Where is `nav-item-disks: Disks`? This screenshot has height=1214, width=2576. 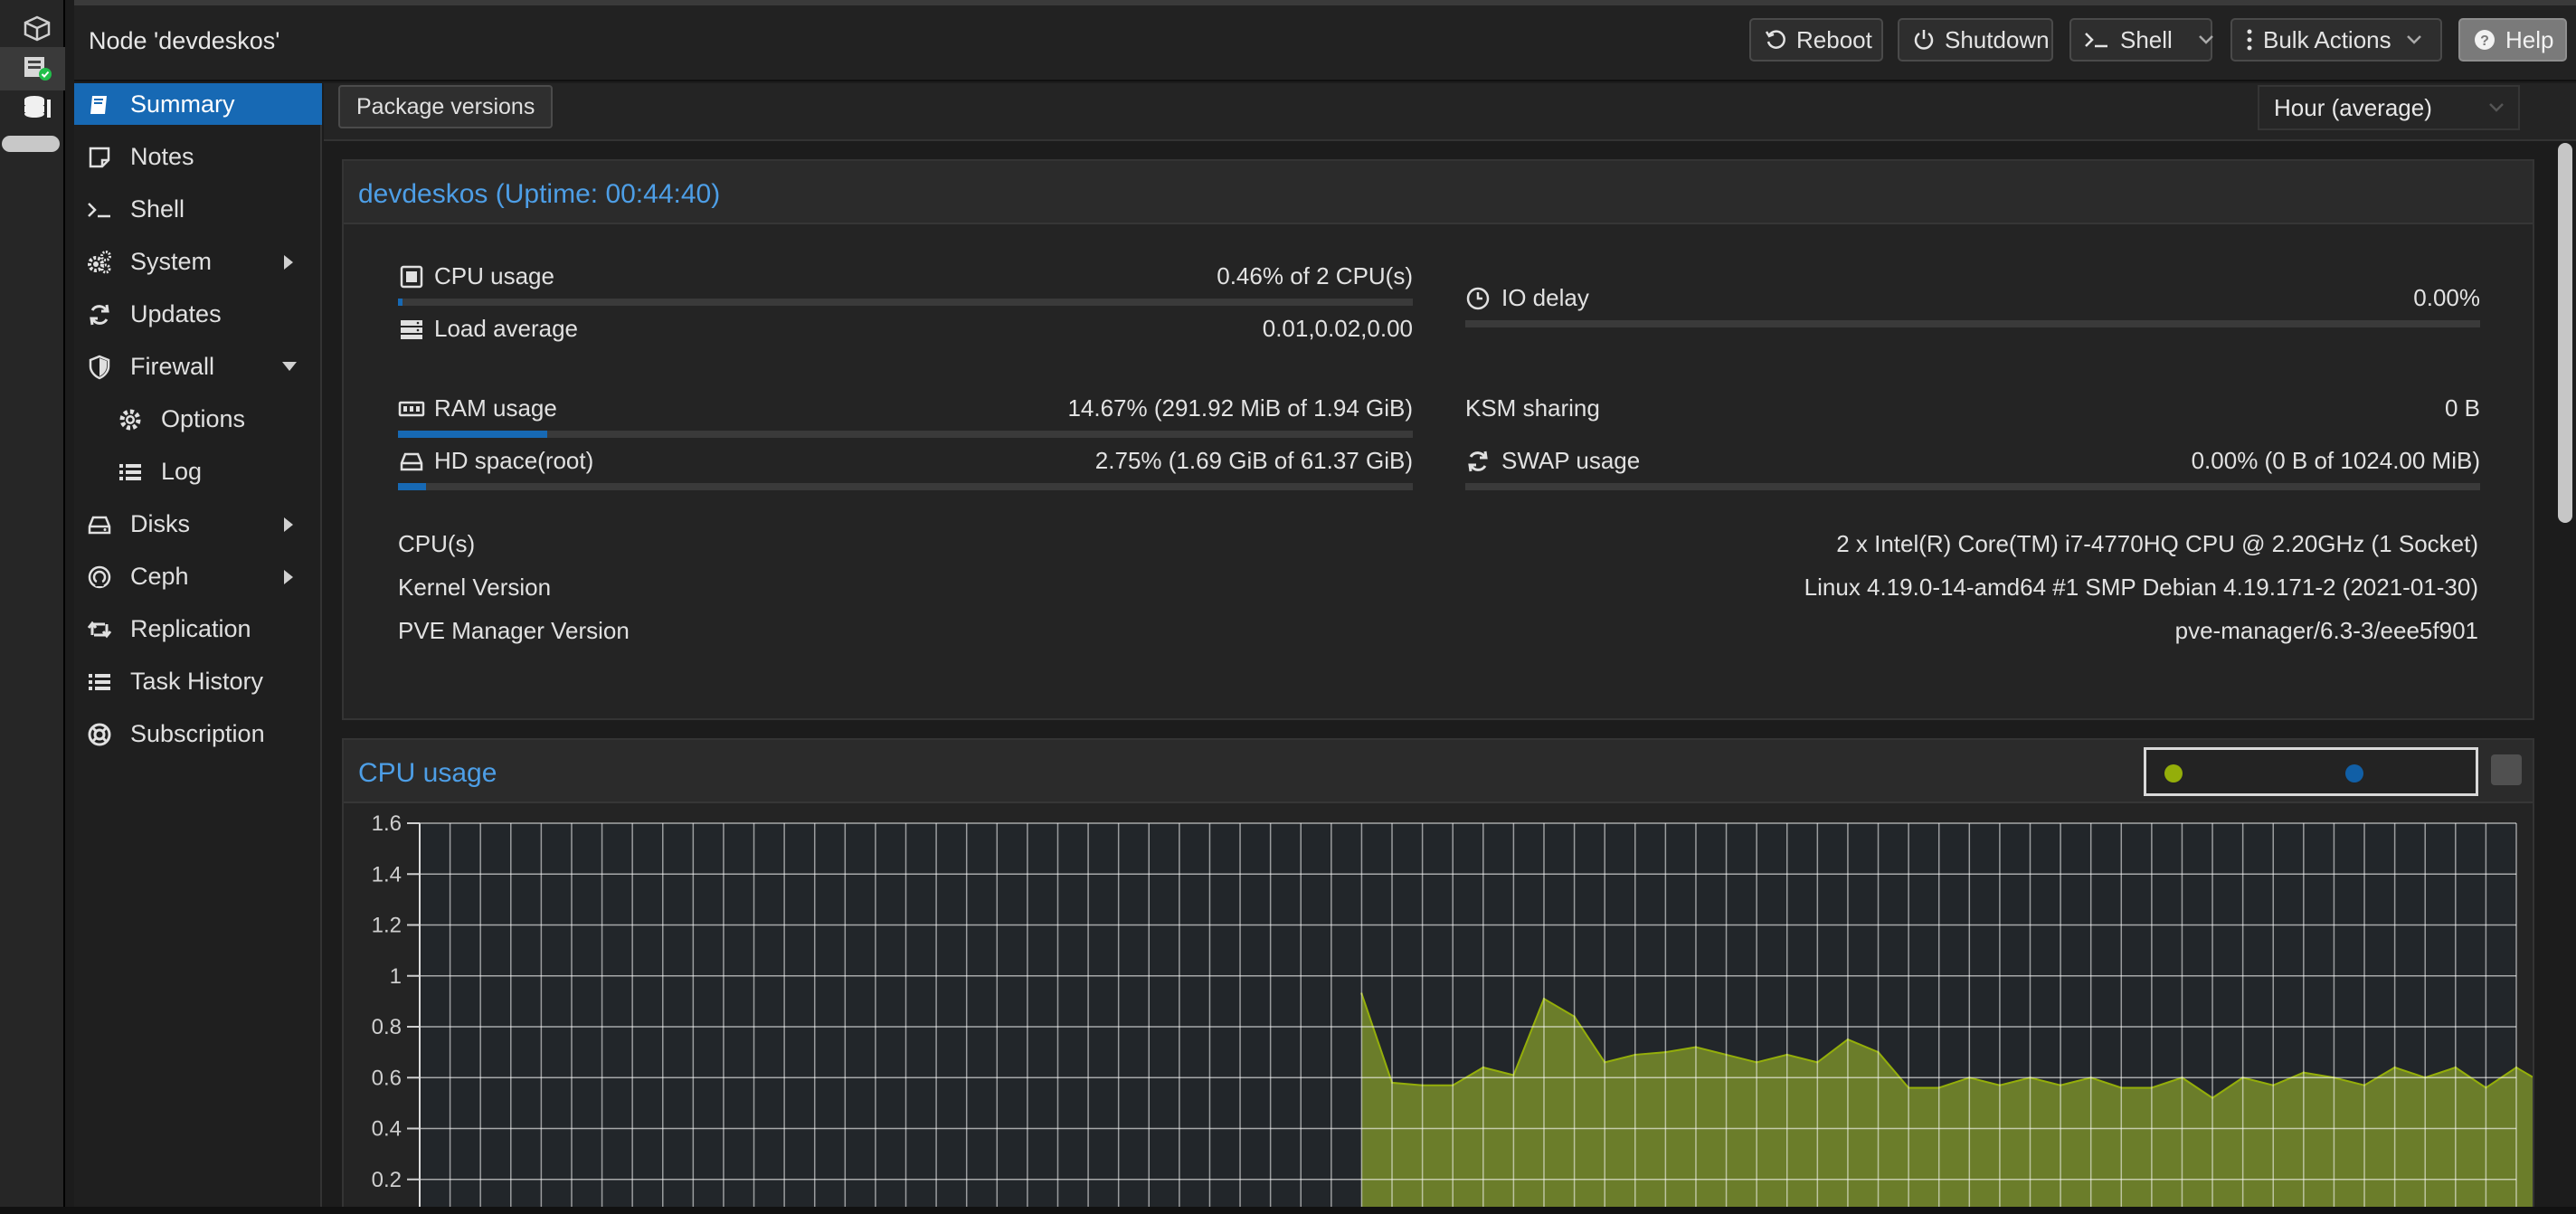
nav-item-disks: Disks is located at coordinates (198, 524).